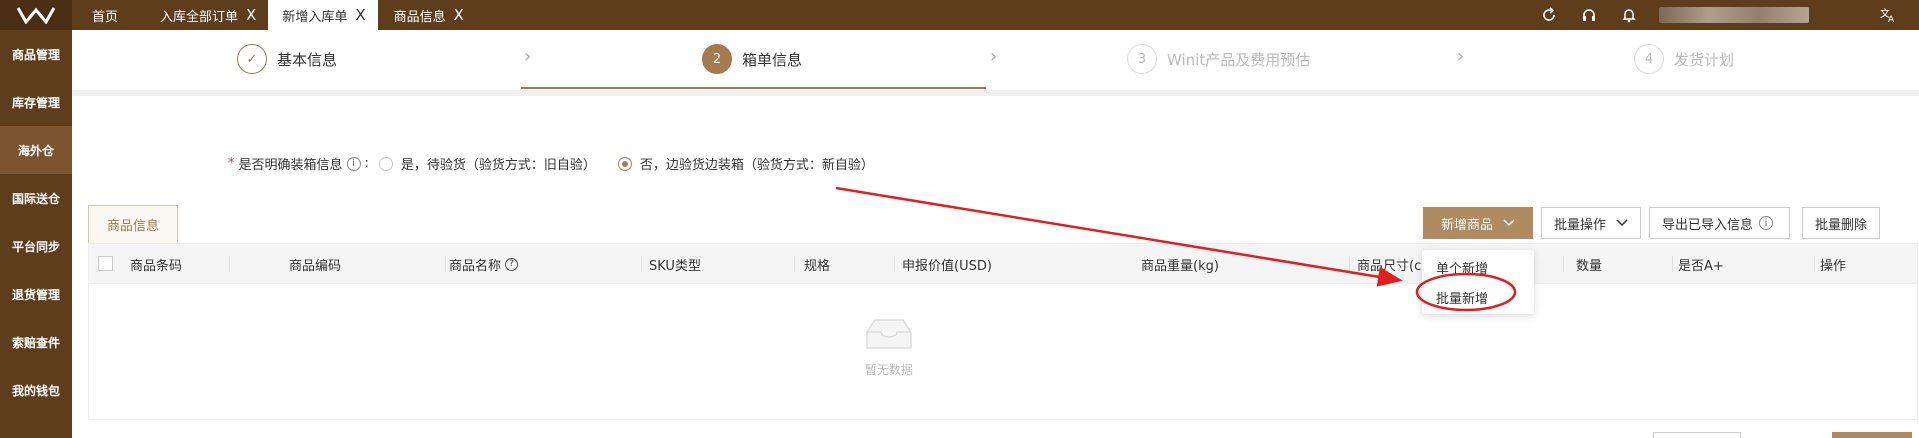 The width and height of the screenshot is (1919, 438). I want to click on top-tabs: 首页 入库全部订单 X 新增入库单 X 商品信息 X, so click(274, 15).